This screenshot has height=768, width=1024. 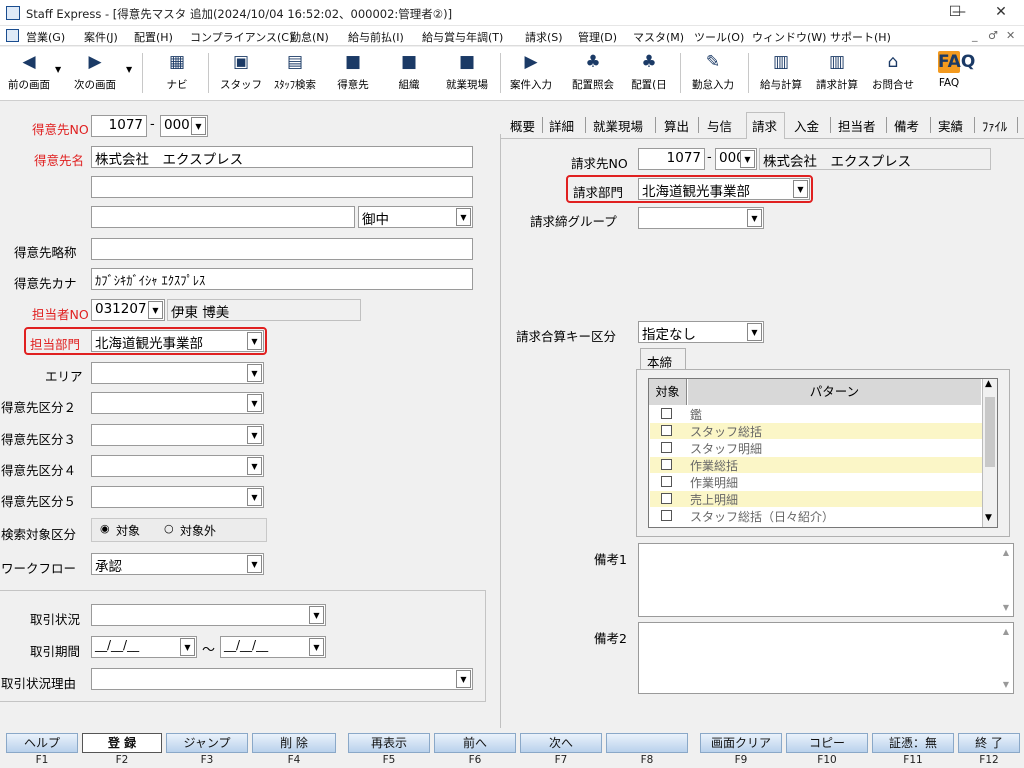 I want to click on grid-row: 売上明細, so click(x=816, y=499).